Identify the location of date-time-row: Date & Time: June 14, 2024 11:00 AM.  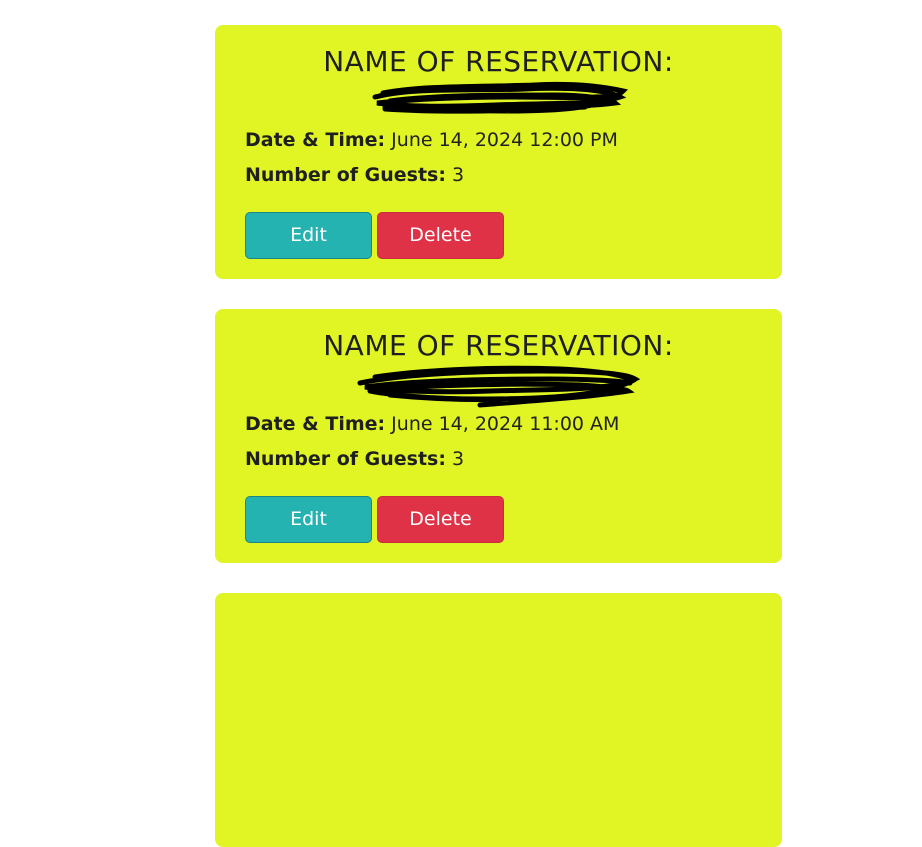
(432, 424).